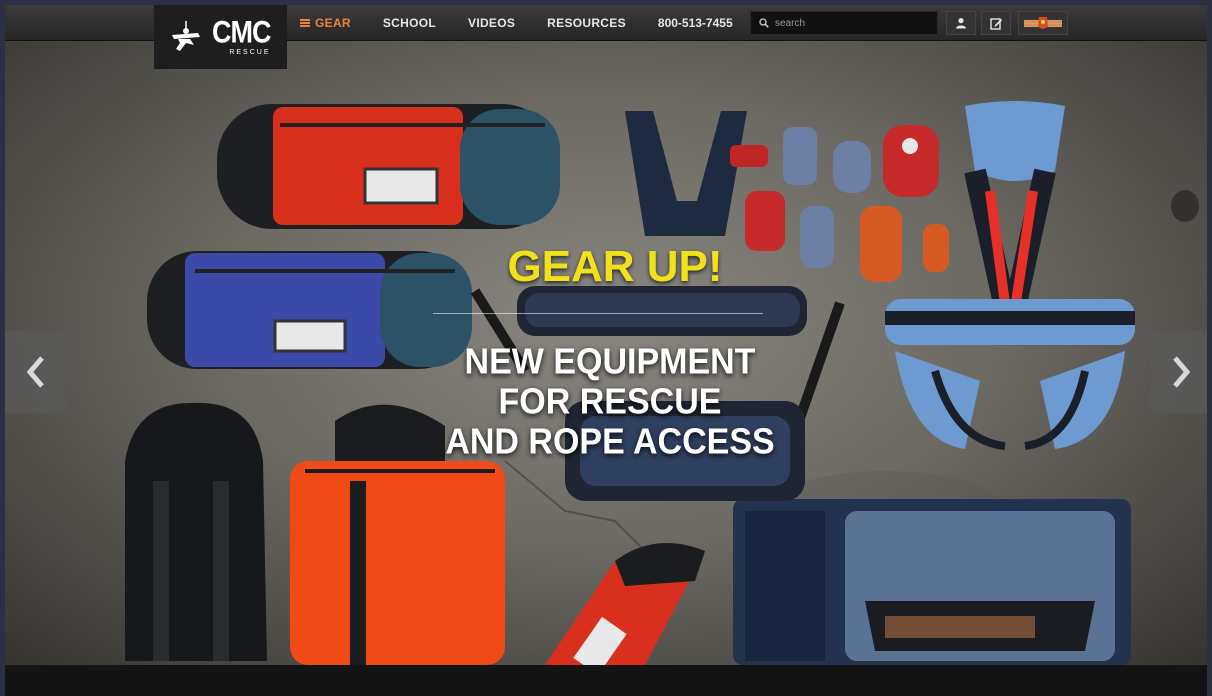 The width and height of the screenshot is (1212, 696). Describe the element at coordinates (615, 266) in the screenshot. I see `hero-headline: GEAR UP!` at that location.